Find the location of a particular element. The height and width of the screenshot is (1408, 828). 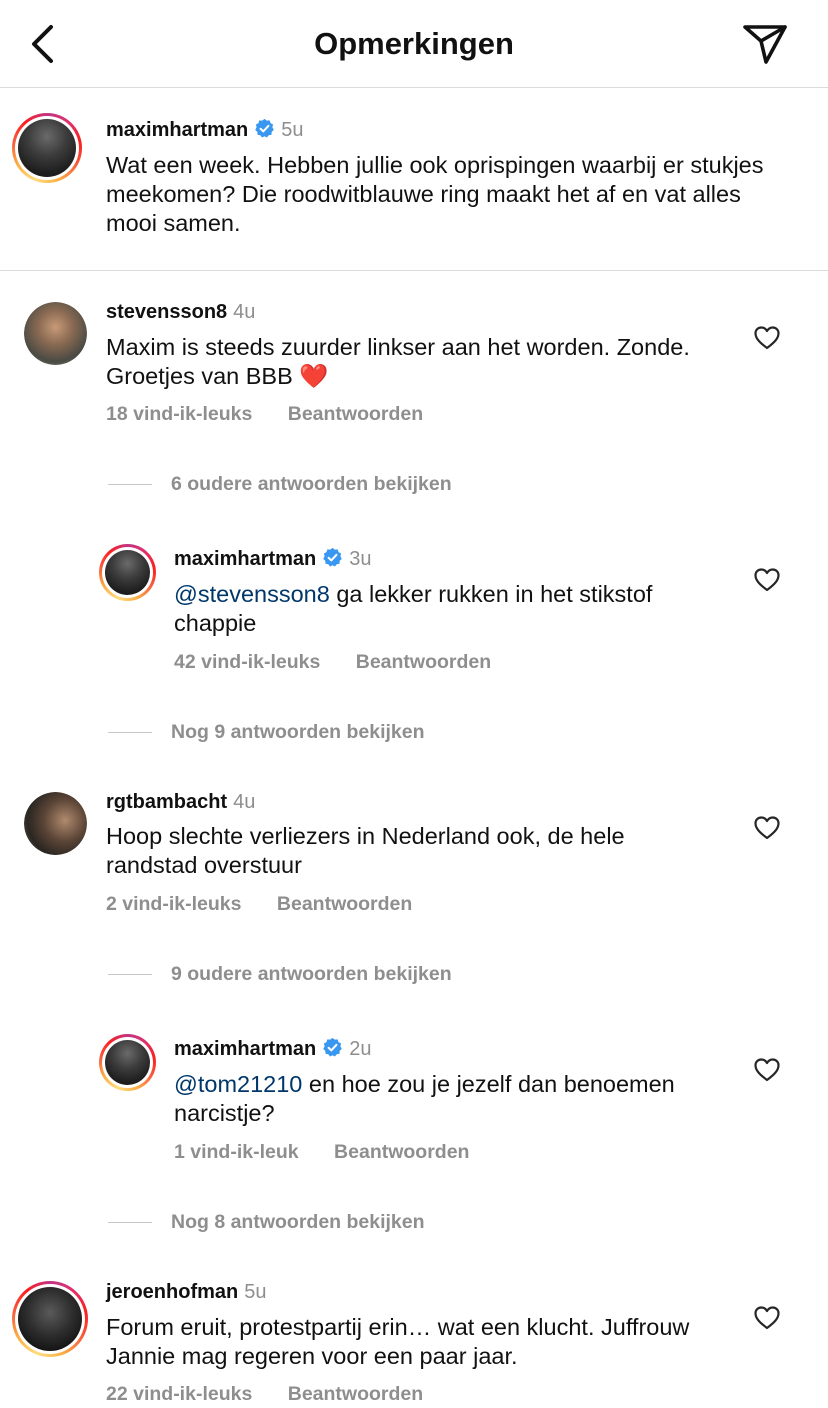

comment-header: stevensson8 4u is located at coordinates (180, 312).